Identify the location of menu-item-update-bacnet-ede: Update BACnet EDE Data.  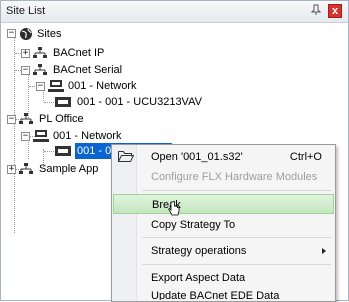
(223, 293).